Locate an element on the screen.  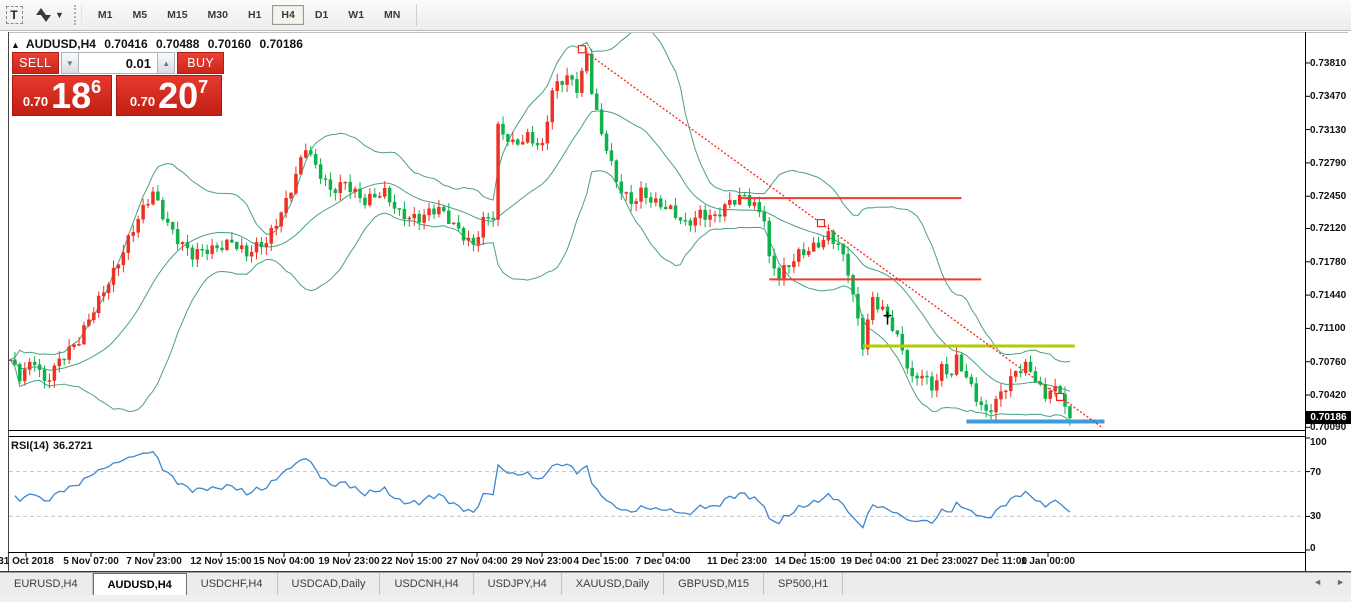
tab-sp500-h1: SP500,H1 is located at coordinates (804, 584).